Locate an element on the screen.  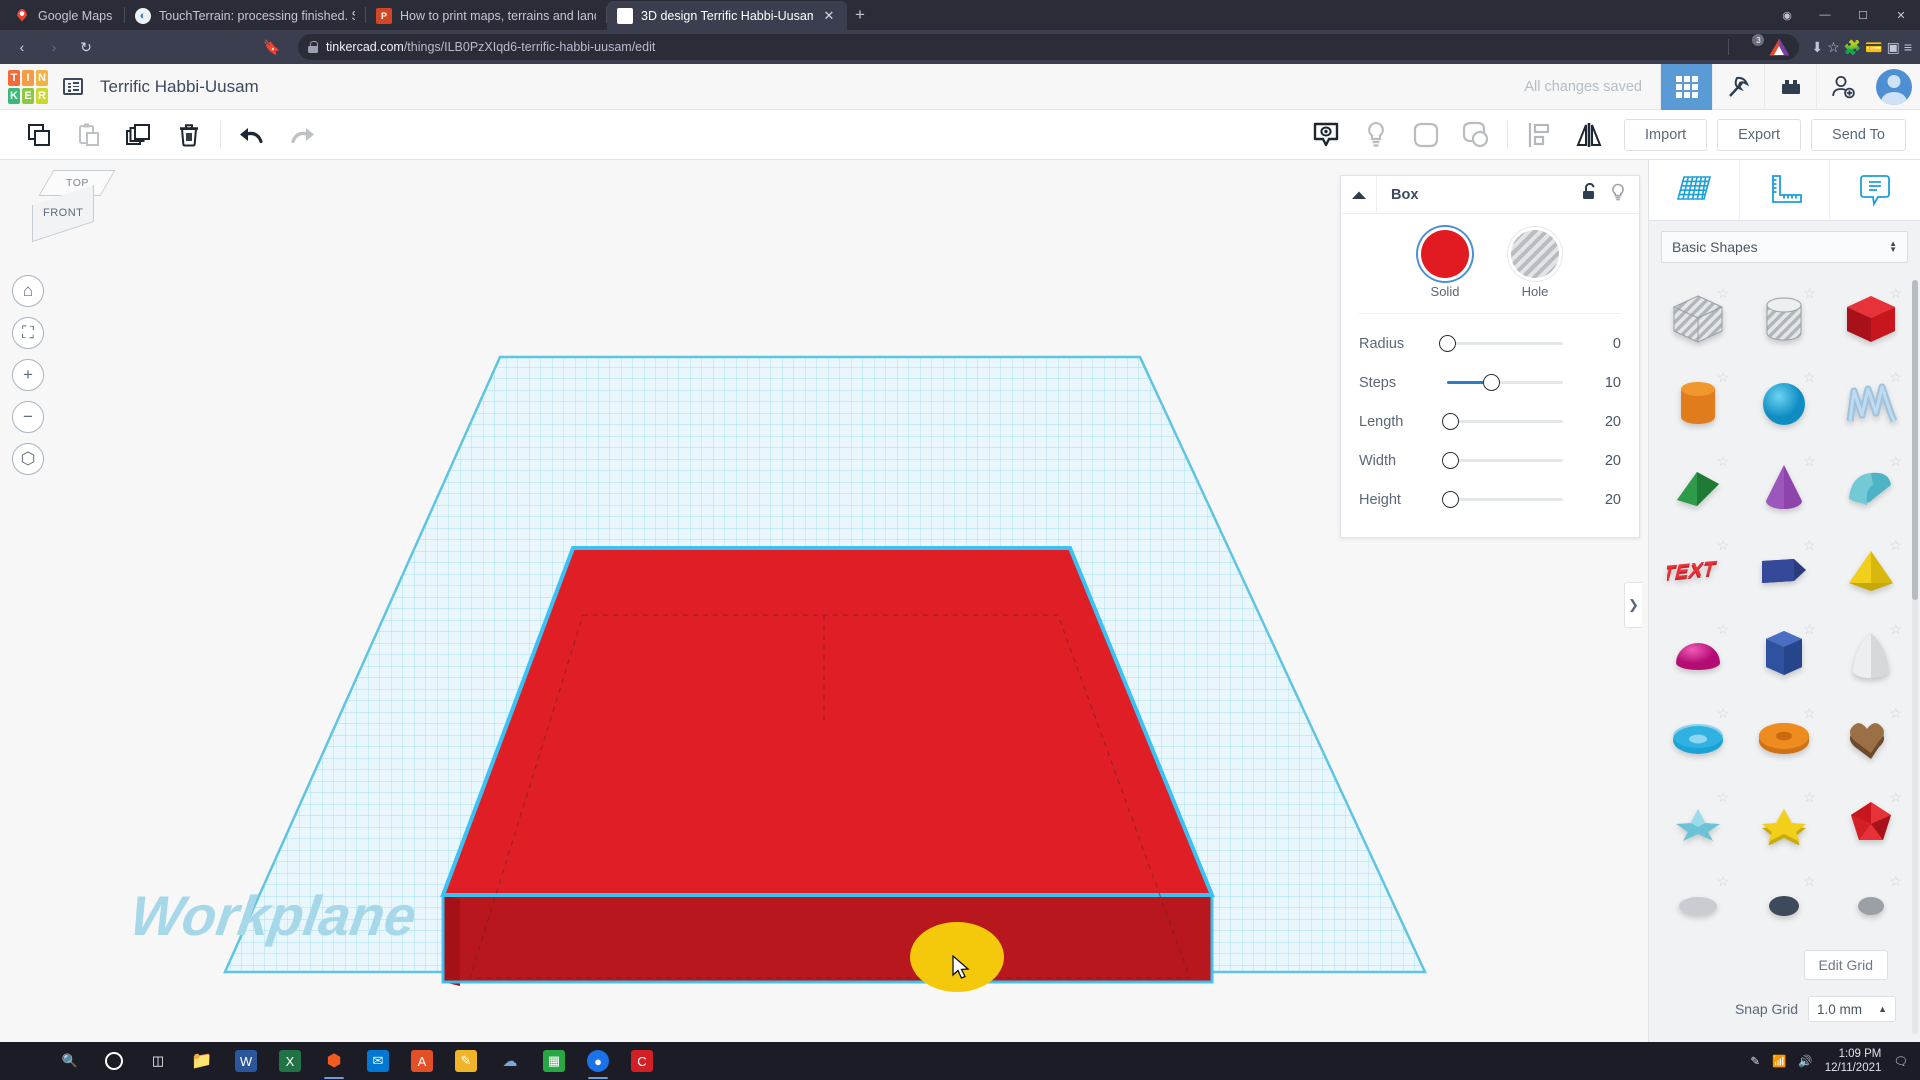
shape-item-extra-3: ☆ is located at coordinates (1871, 907).